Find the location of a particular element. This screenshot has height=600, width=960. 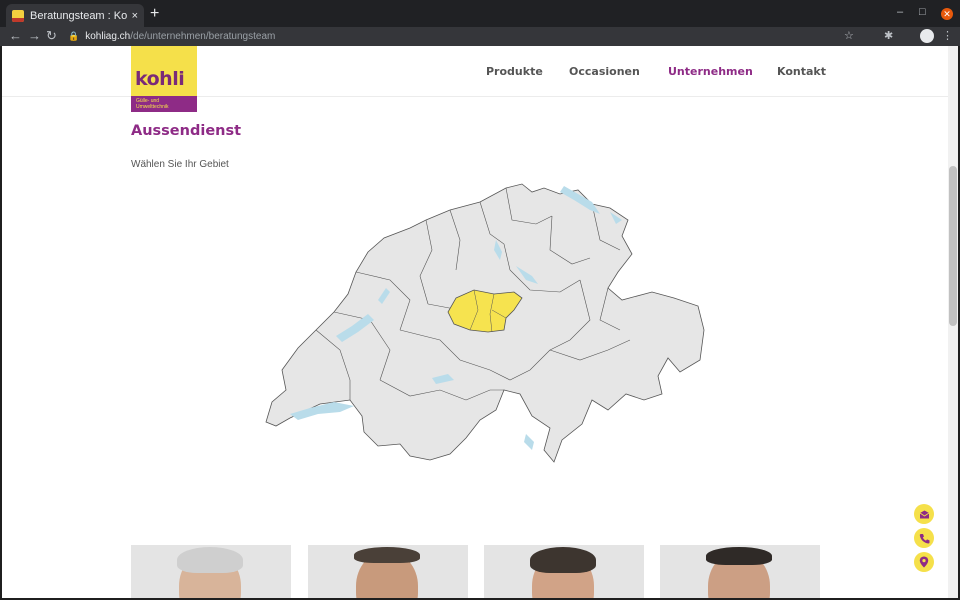

browser-tabbar: Beratungsteam : Kohli AG × + – □ ✕ is located at coordinates (480, 13).